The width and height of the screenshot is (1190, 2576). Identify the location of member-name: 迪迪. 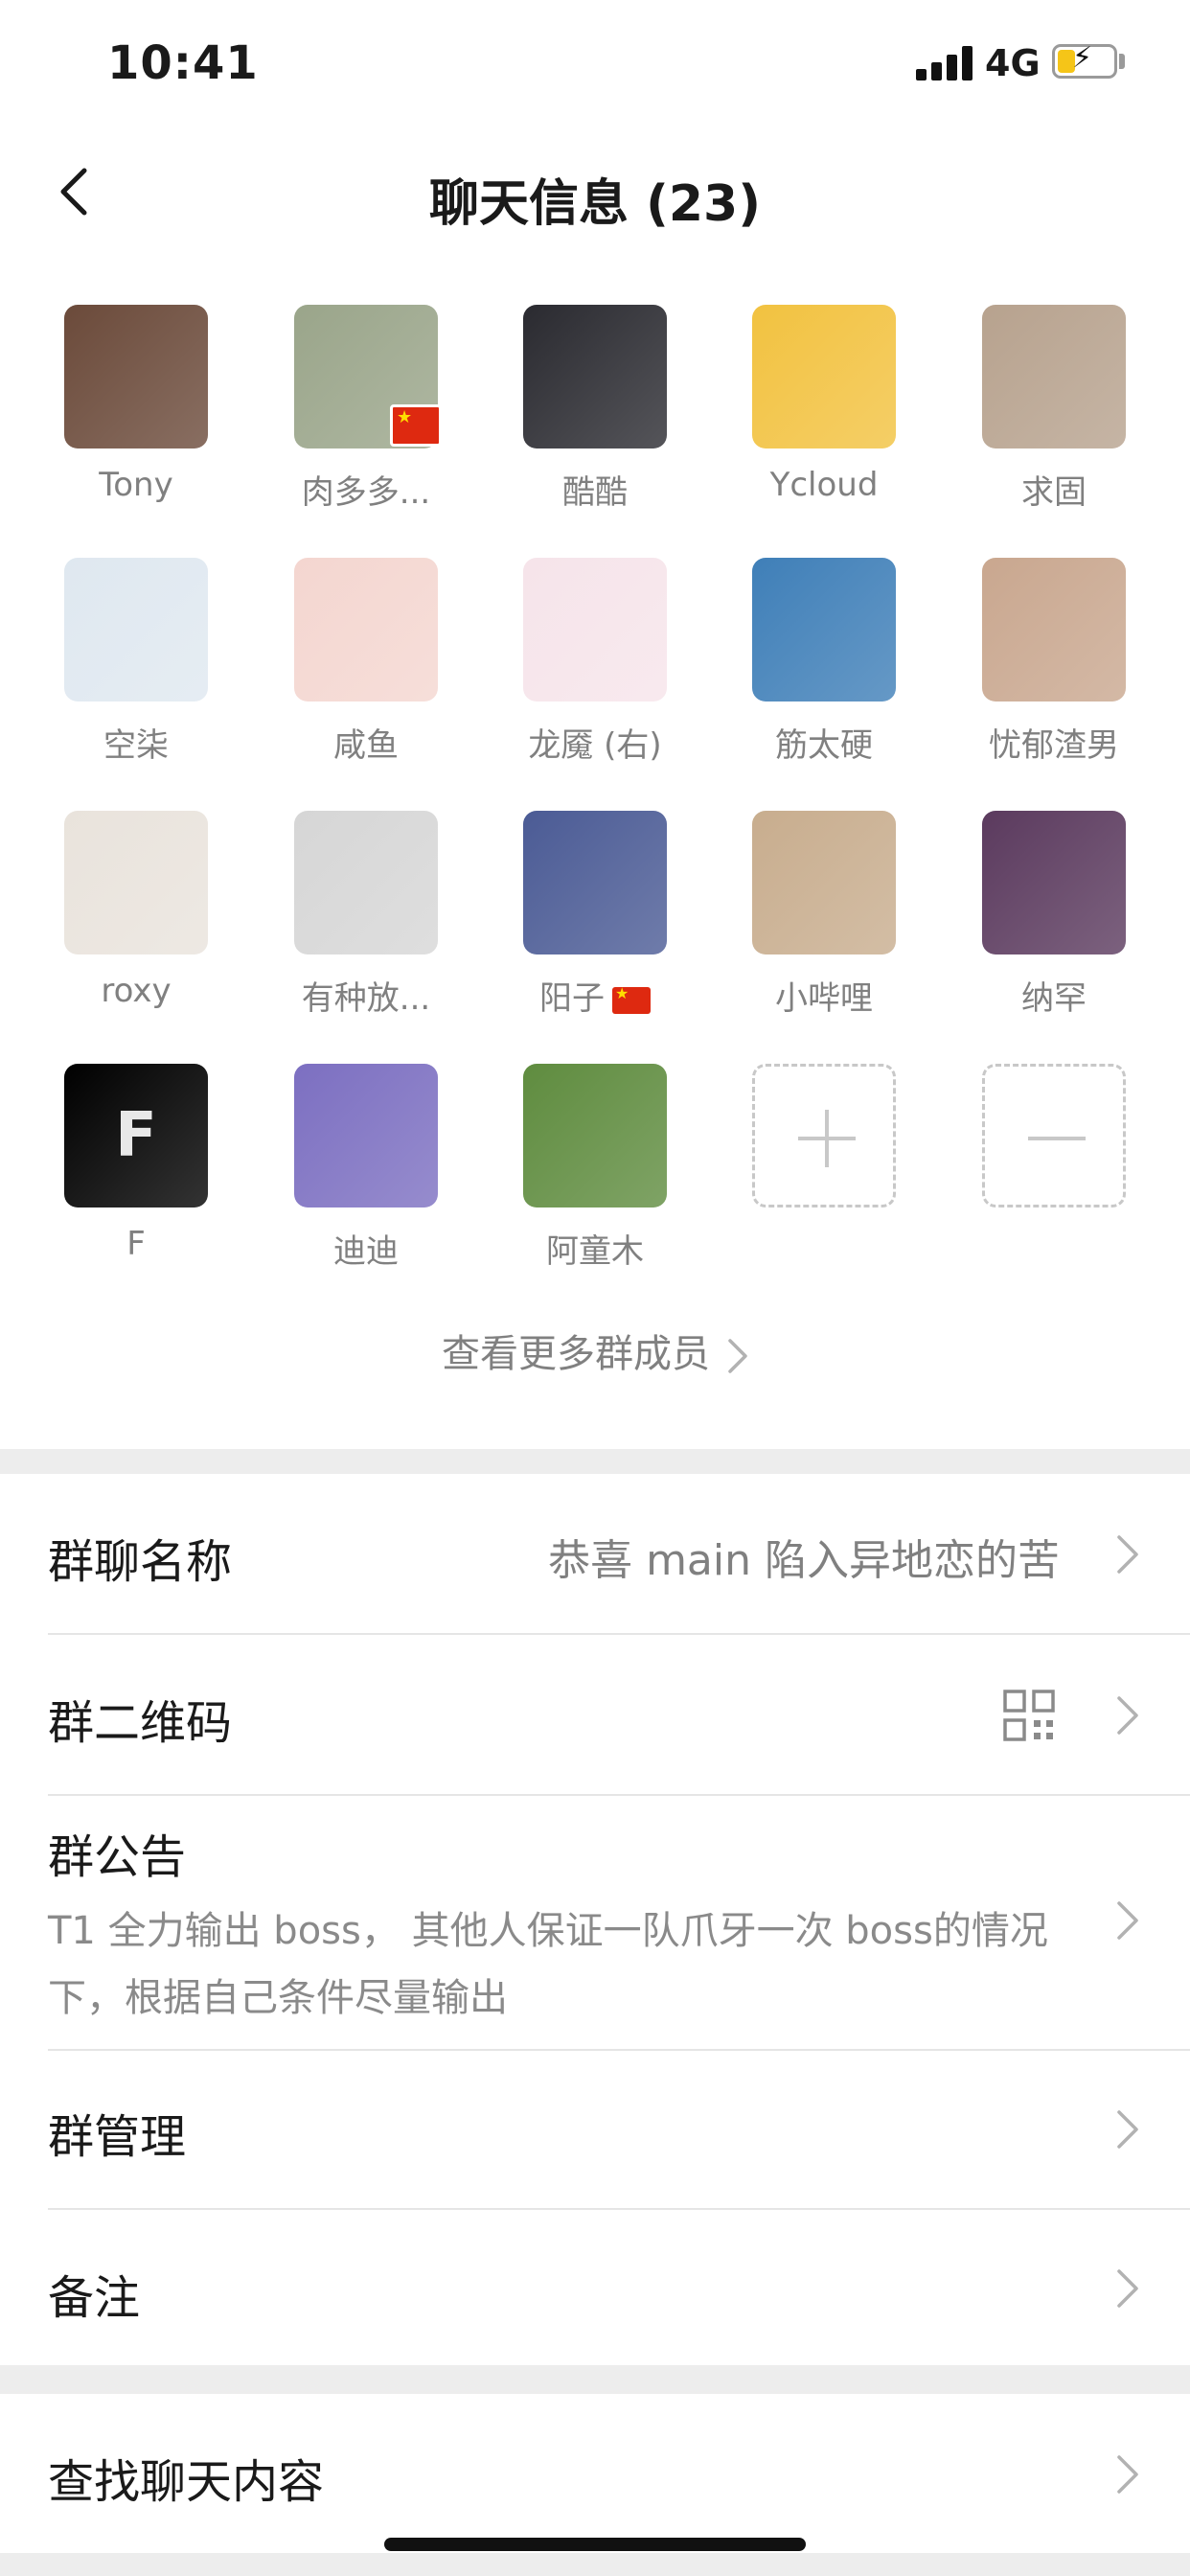
(366, 1249).